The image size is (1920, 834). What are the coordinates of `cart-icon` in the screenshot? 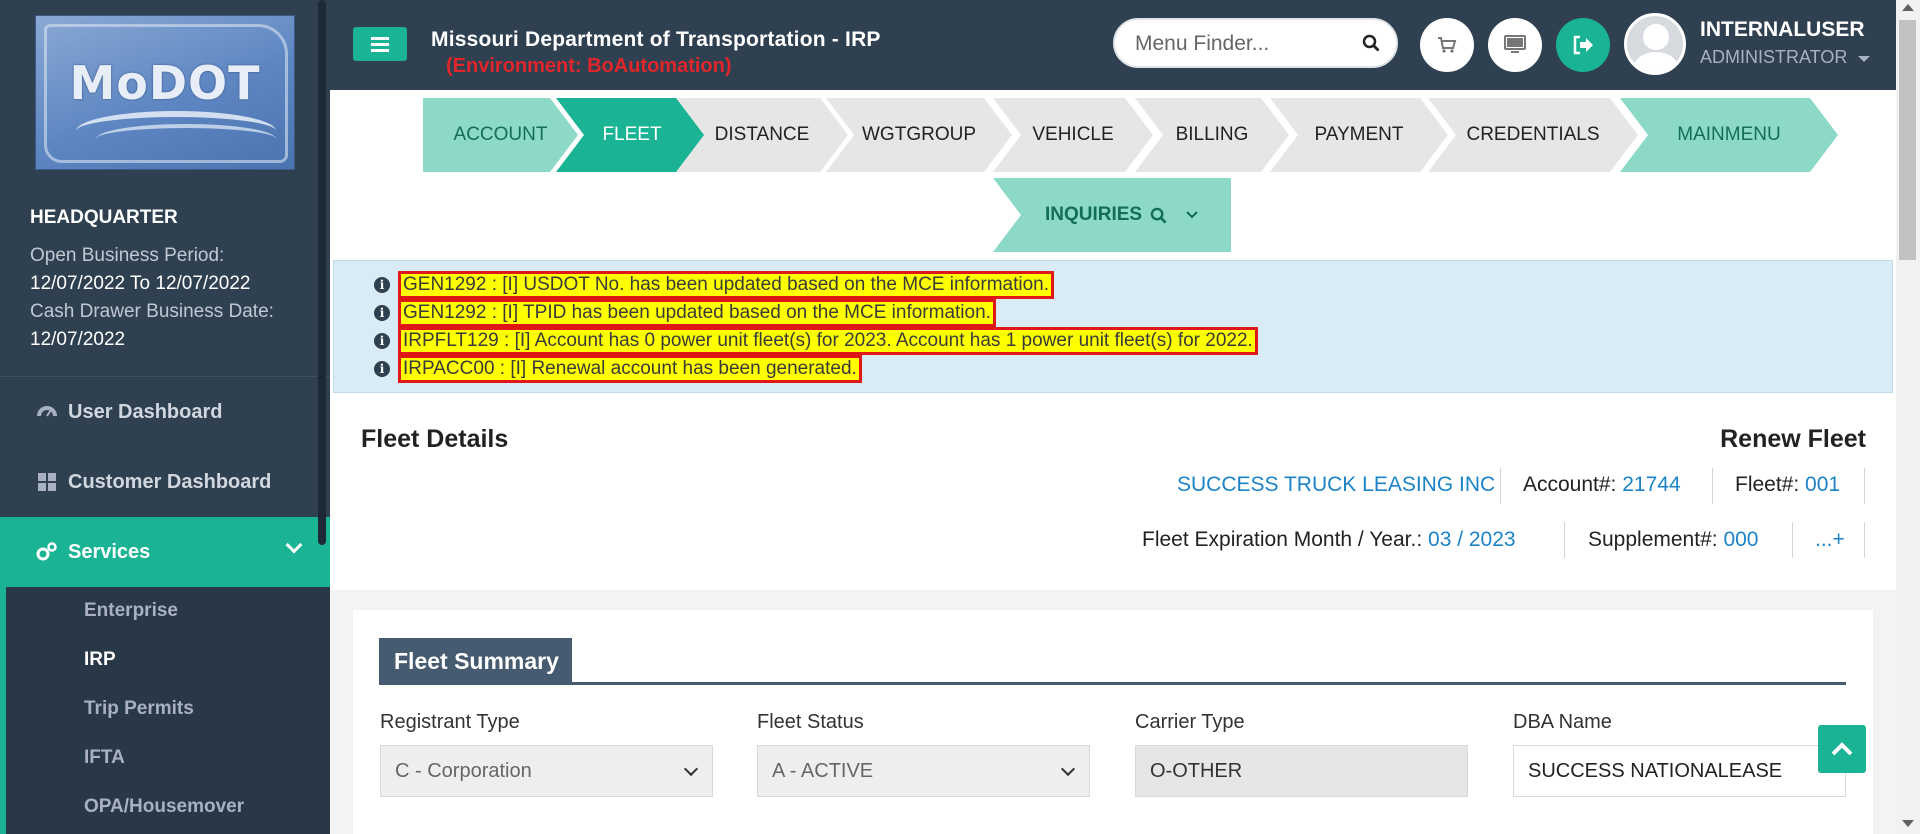 It's located at (1447, 45).